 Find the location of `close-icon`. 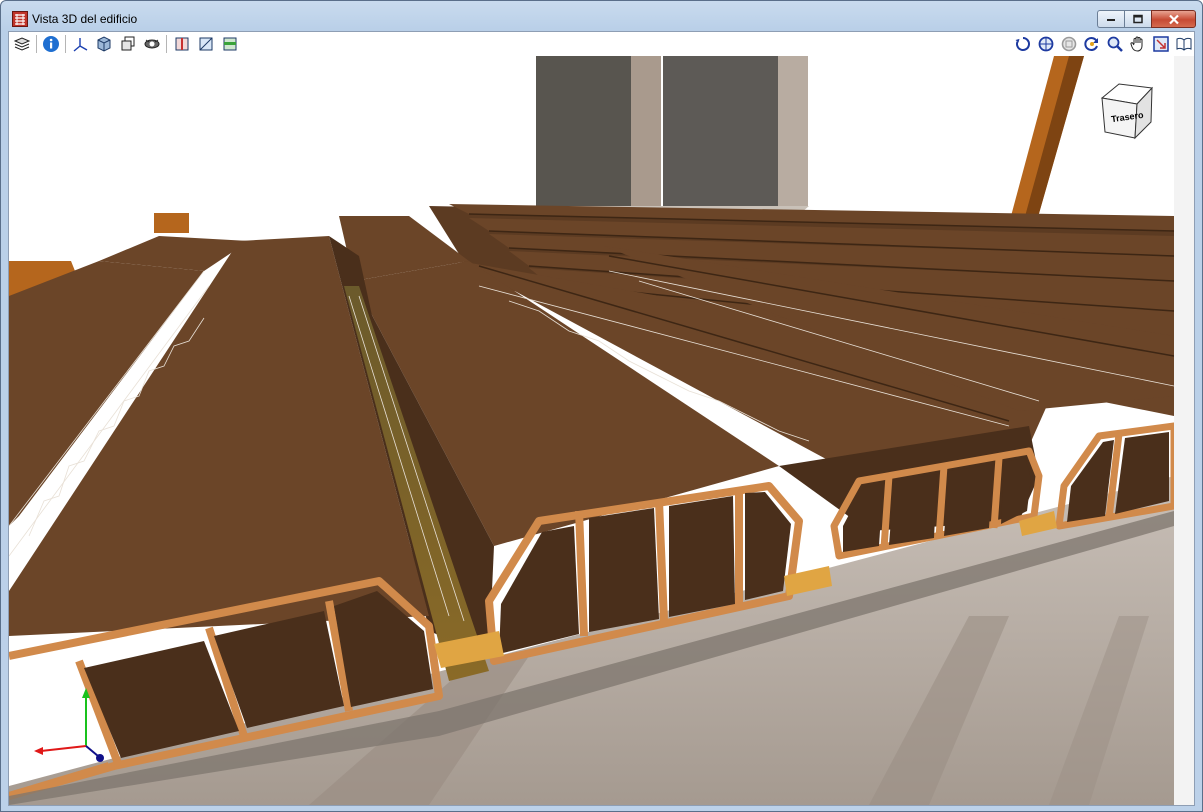

close-icon is located at coordinates (1173, 19).